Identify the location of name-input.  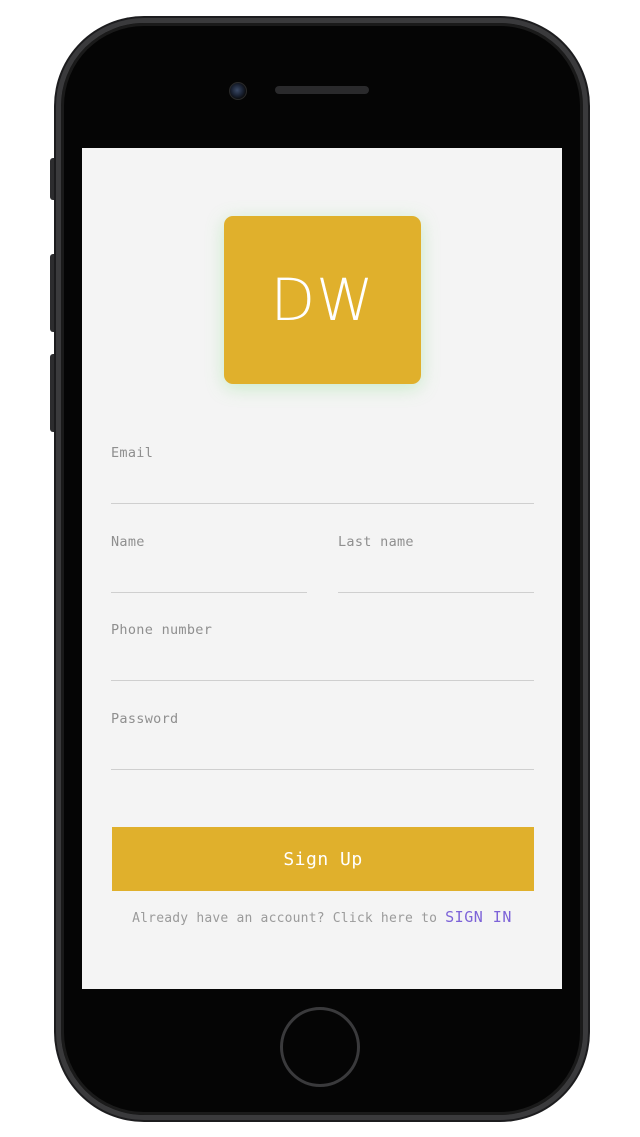
(209, 574).